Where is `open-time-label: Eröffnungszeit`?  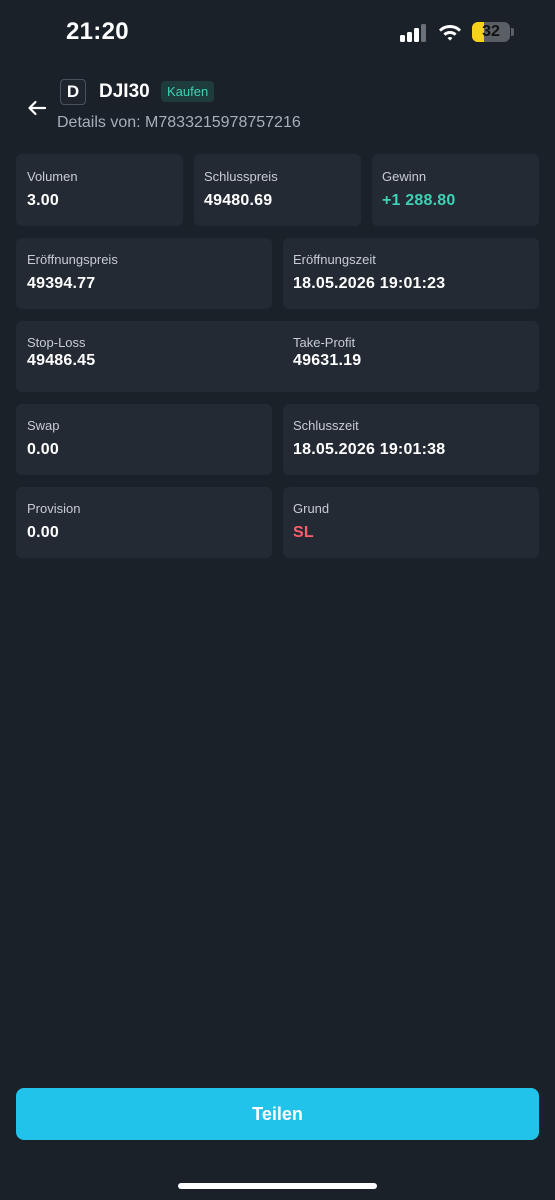 open-time-label: Eröffnungszeit is located at coordinates (334, 259).